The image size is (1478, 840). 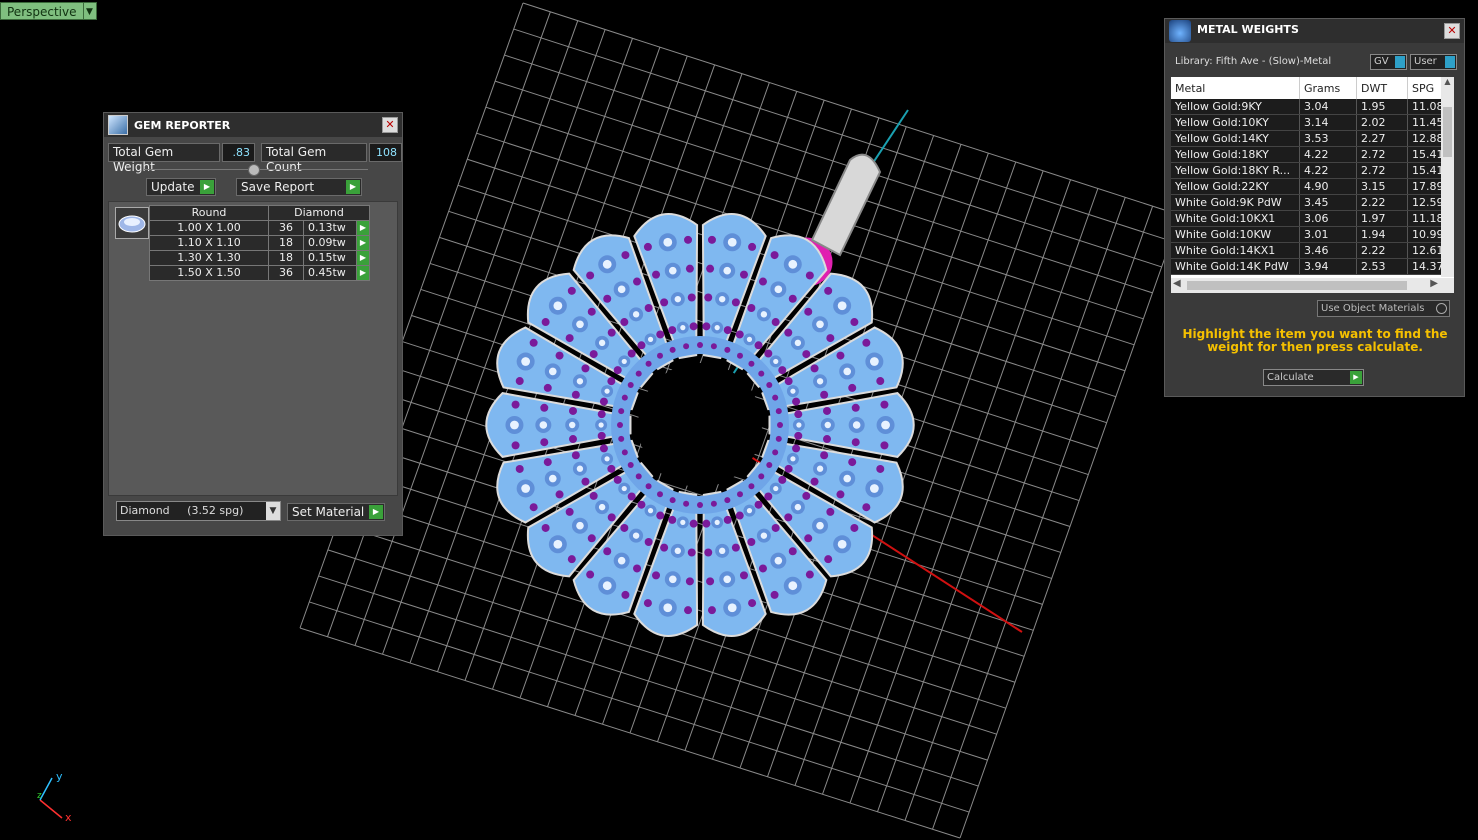 What do you see at coordinates (182, 510) in the screenshot?
I see `material-select-value: Diamond (3.52 spg)` at bounding box center [182, 510].